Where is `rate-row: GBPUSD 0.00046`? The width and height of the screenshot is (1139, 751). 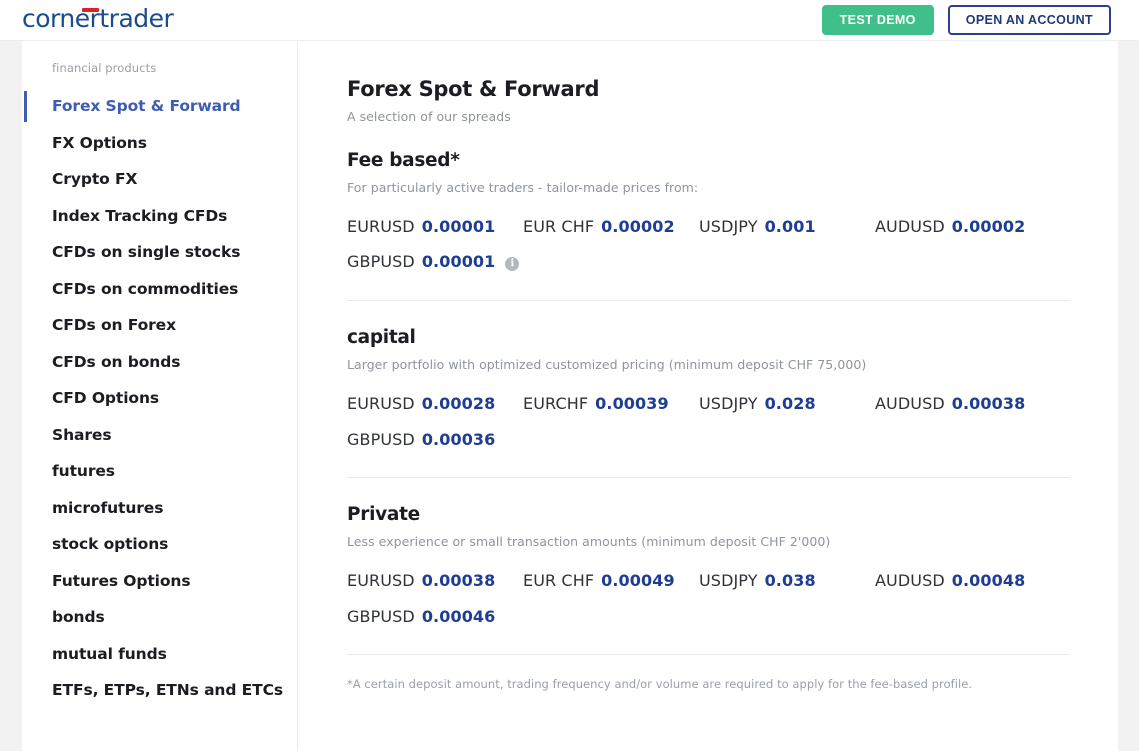
rate-row: GBPUSD 0.00046 is located at coordinates (708, 616).